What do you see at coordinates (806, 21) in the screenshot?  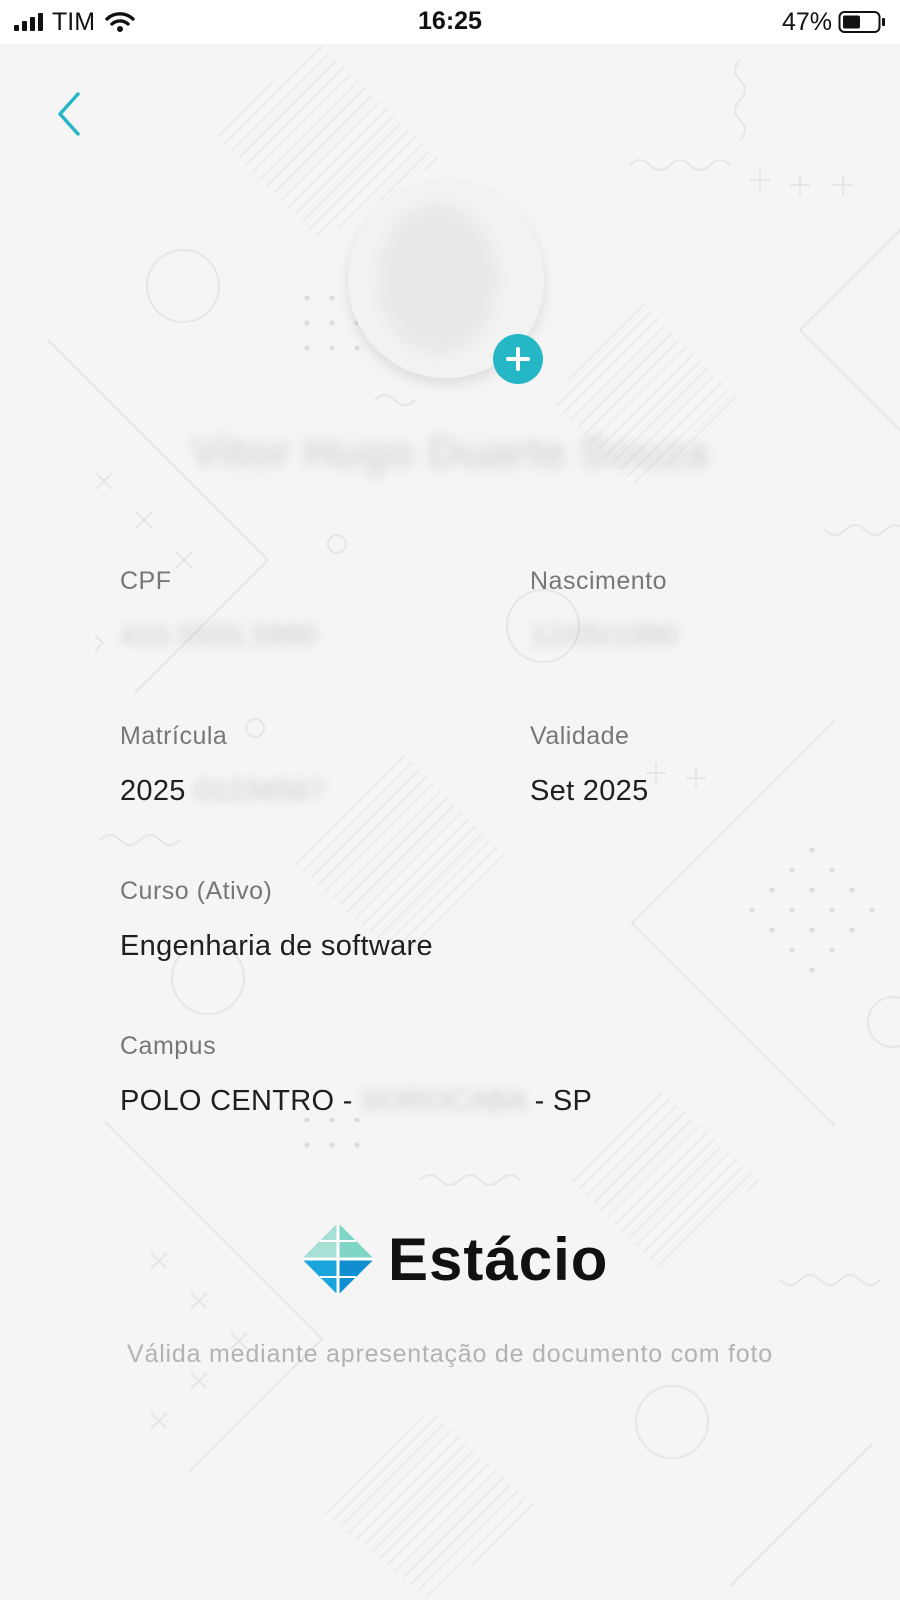 I see `battery-percentage: 47%` at bounding box center [806, 21].